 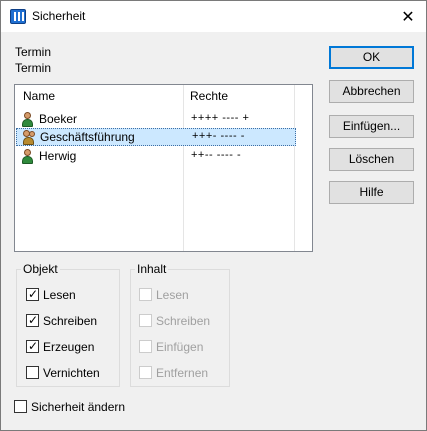 What do you see at coordinates (152, 269) in the screenshot?
I see `inhalt-groupbox-title: Inhalt` at bounding box center [152, 269].